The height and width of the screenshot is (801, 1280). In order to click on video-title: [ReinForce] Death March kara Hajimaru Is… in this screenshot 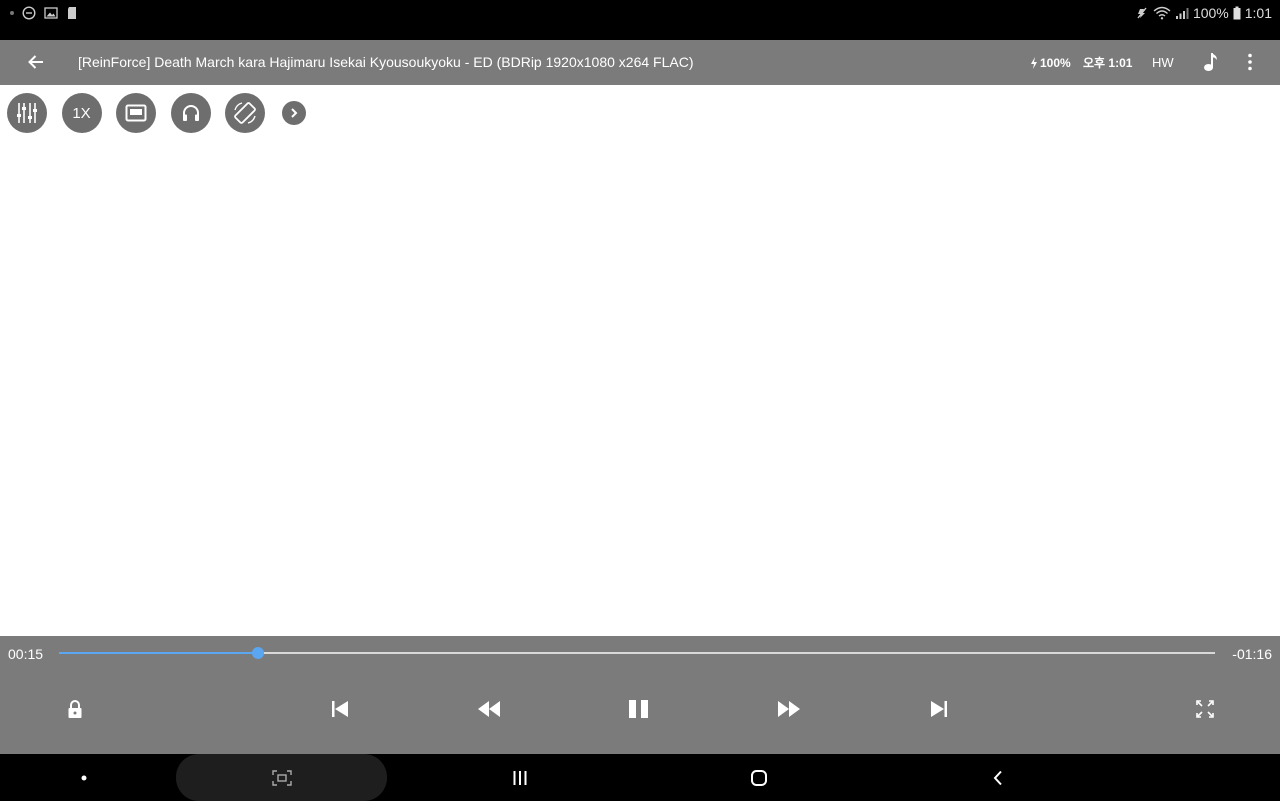, I will do `click(386, 62)`.